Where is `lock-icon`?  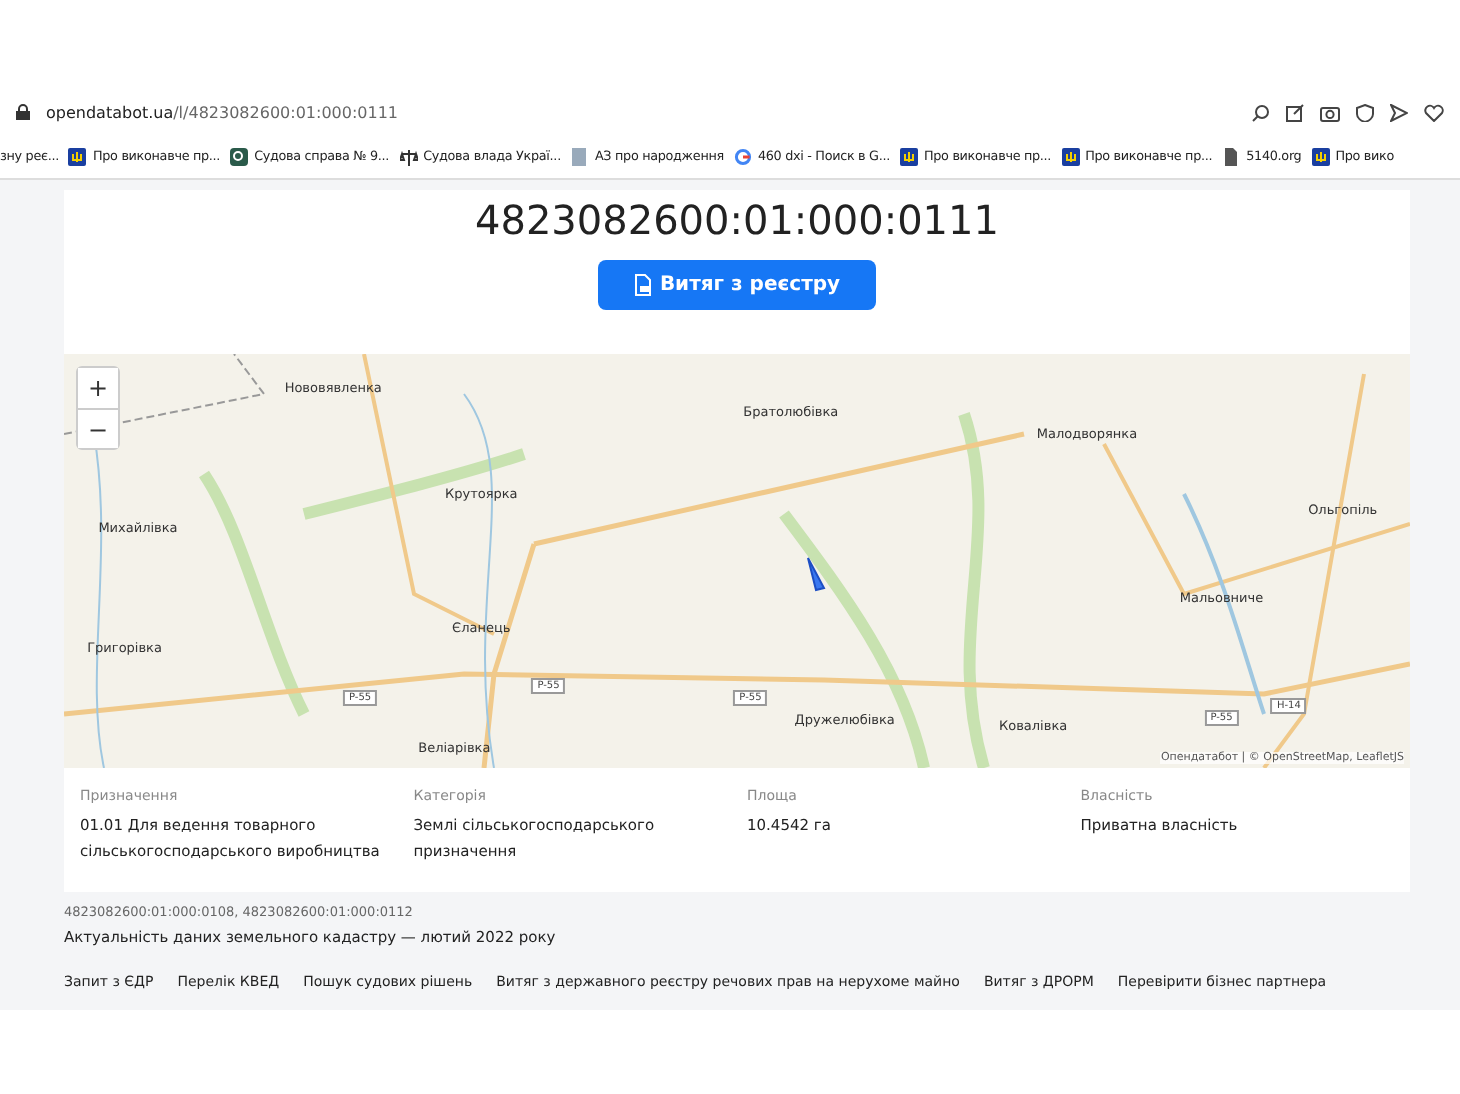
lock-icon is located at coordinates (23, 112).